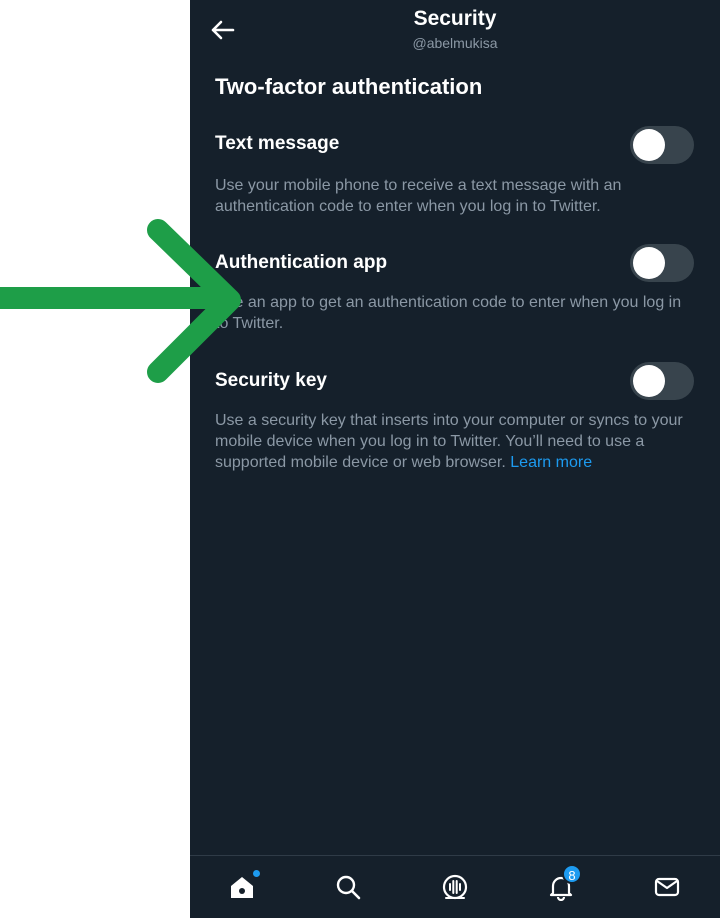 Image resolution: width=720 pixels, height=918 pixels. I want to click on envelope-icon, so click(667, 887).